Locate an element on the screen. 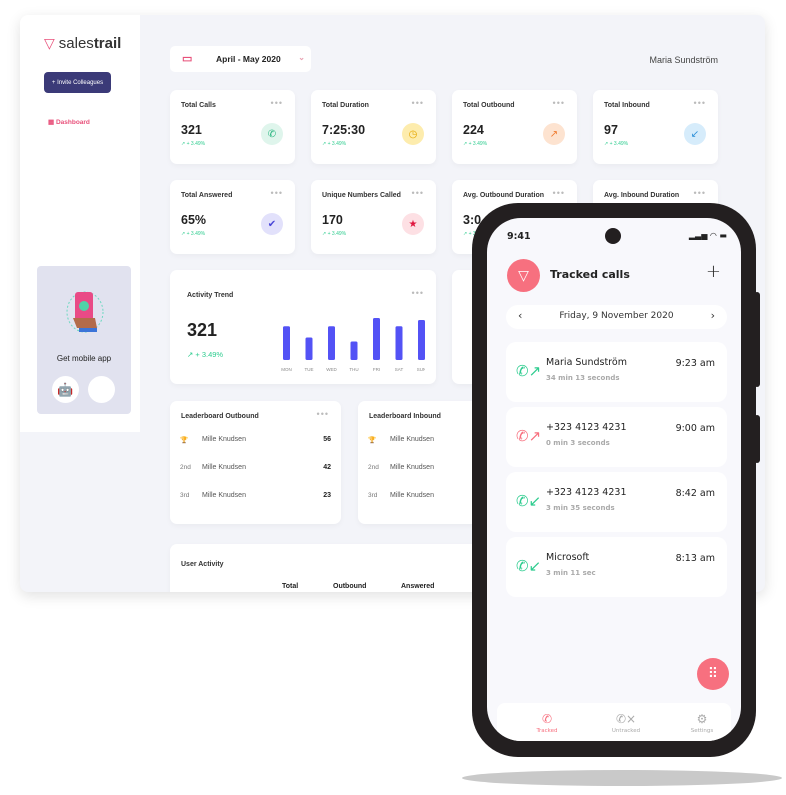 The image size is (786, 795). bar-sun is located at coordinates (421, 340).